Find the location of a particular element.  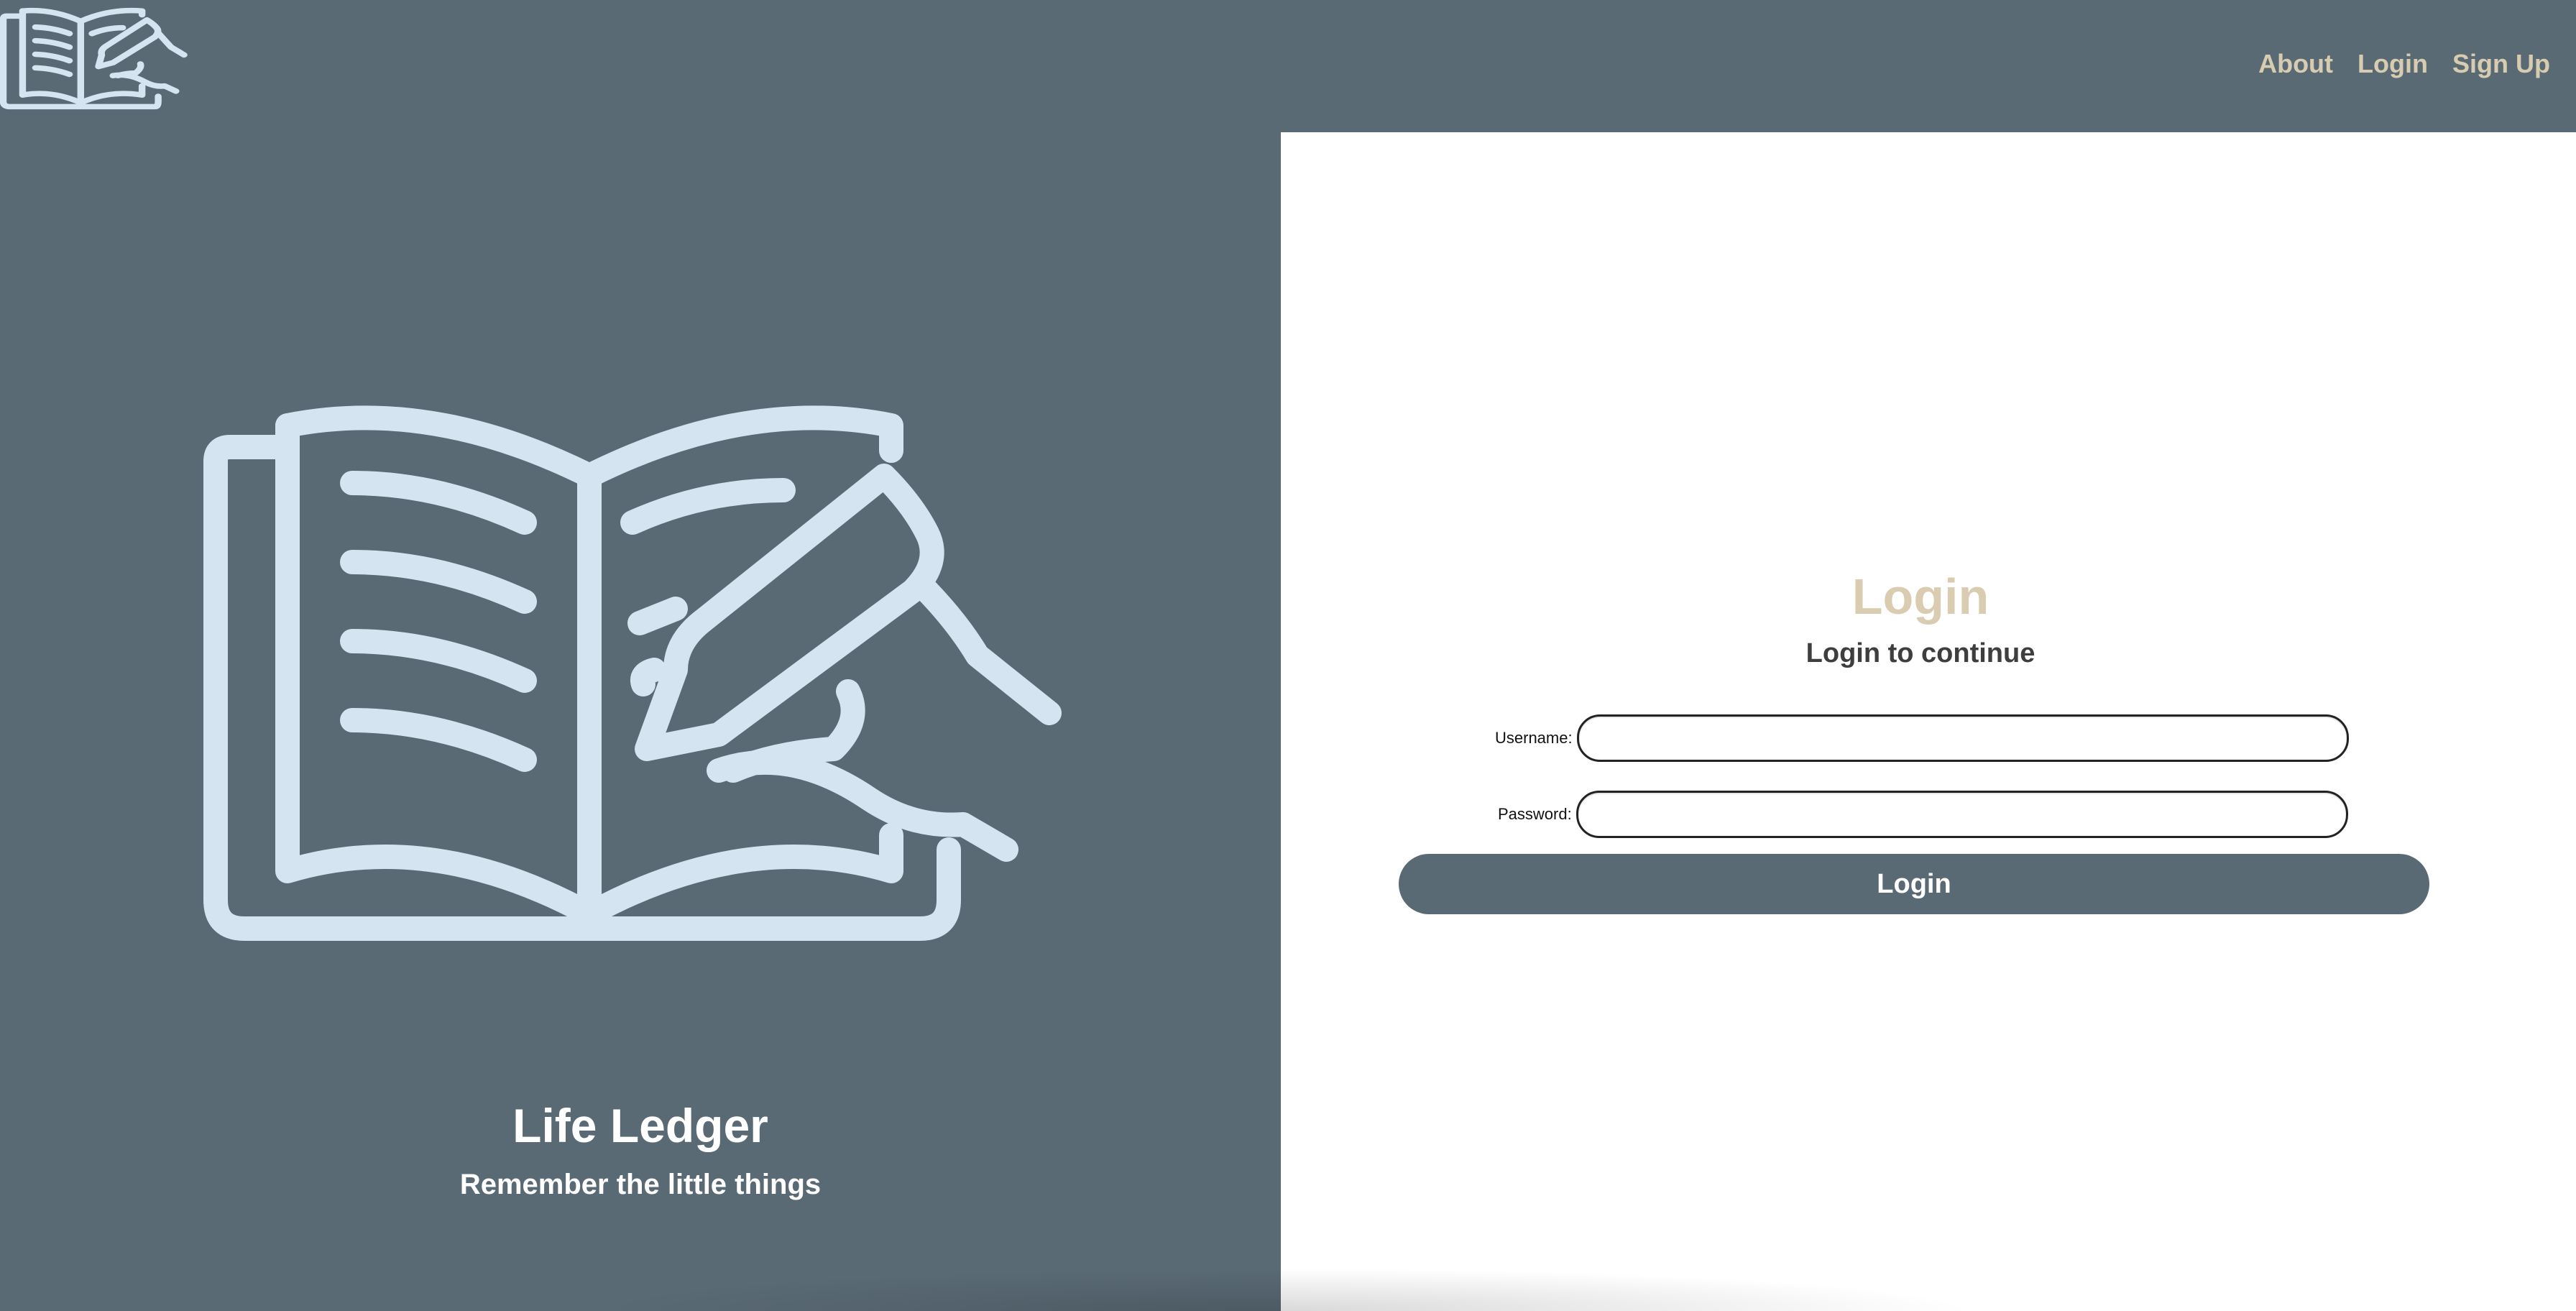

top-nav: About Login Sign Up is located at coordinates (2404, 64).